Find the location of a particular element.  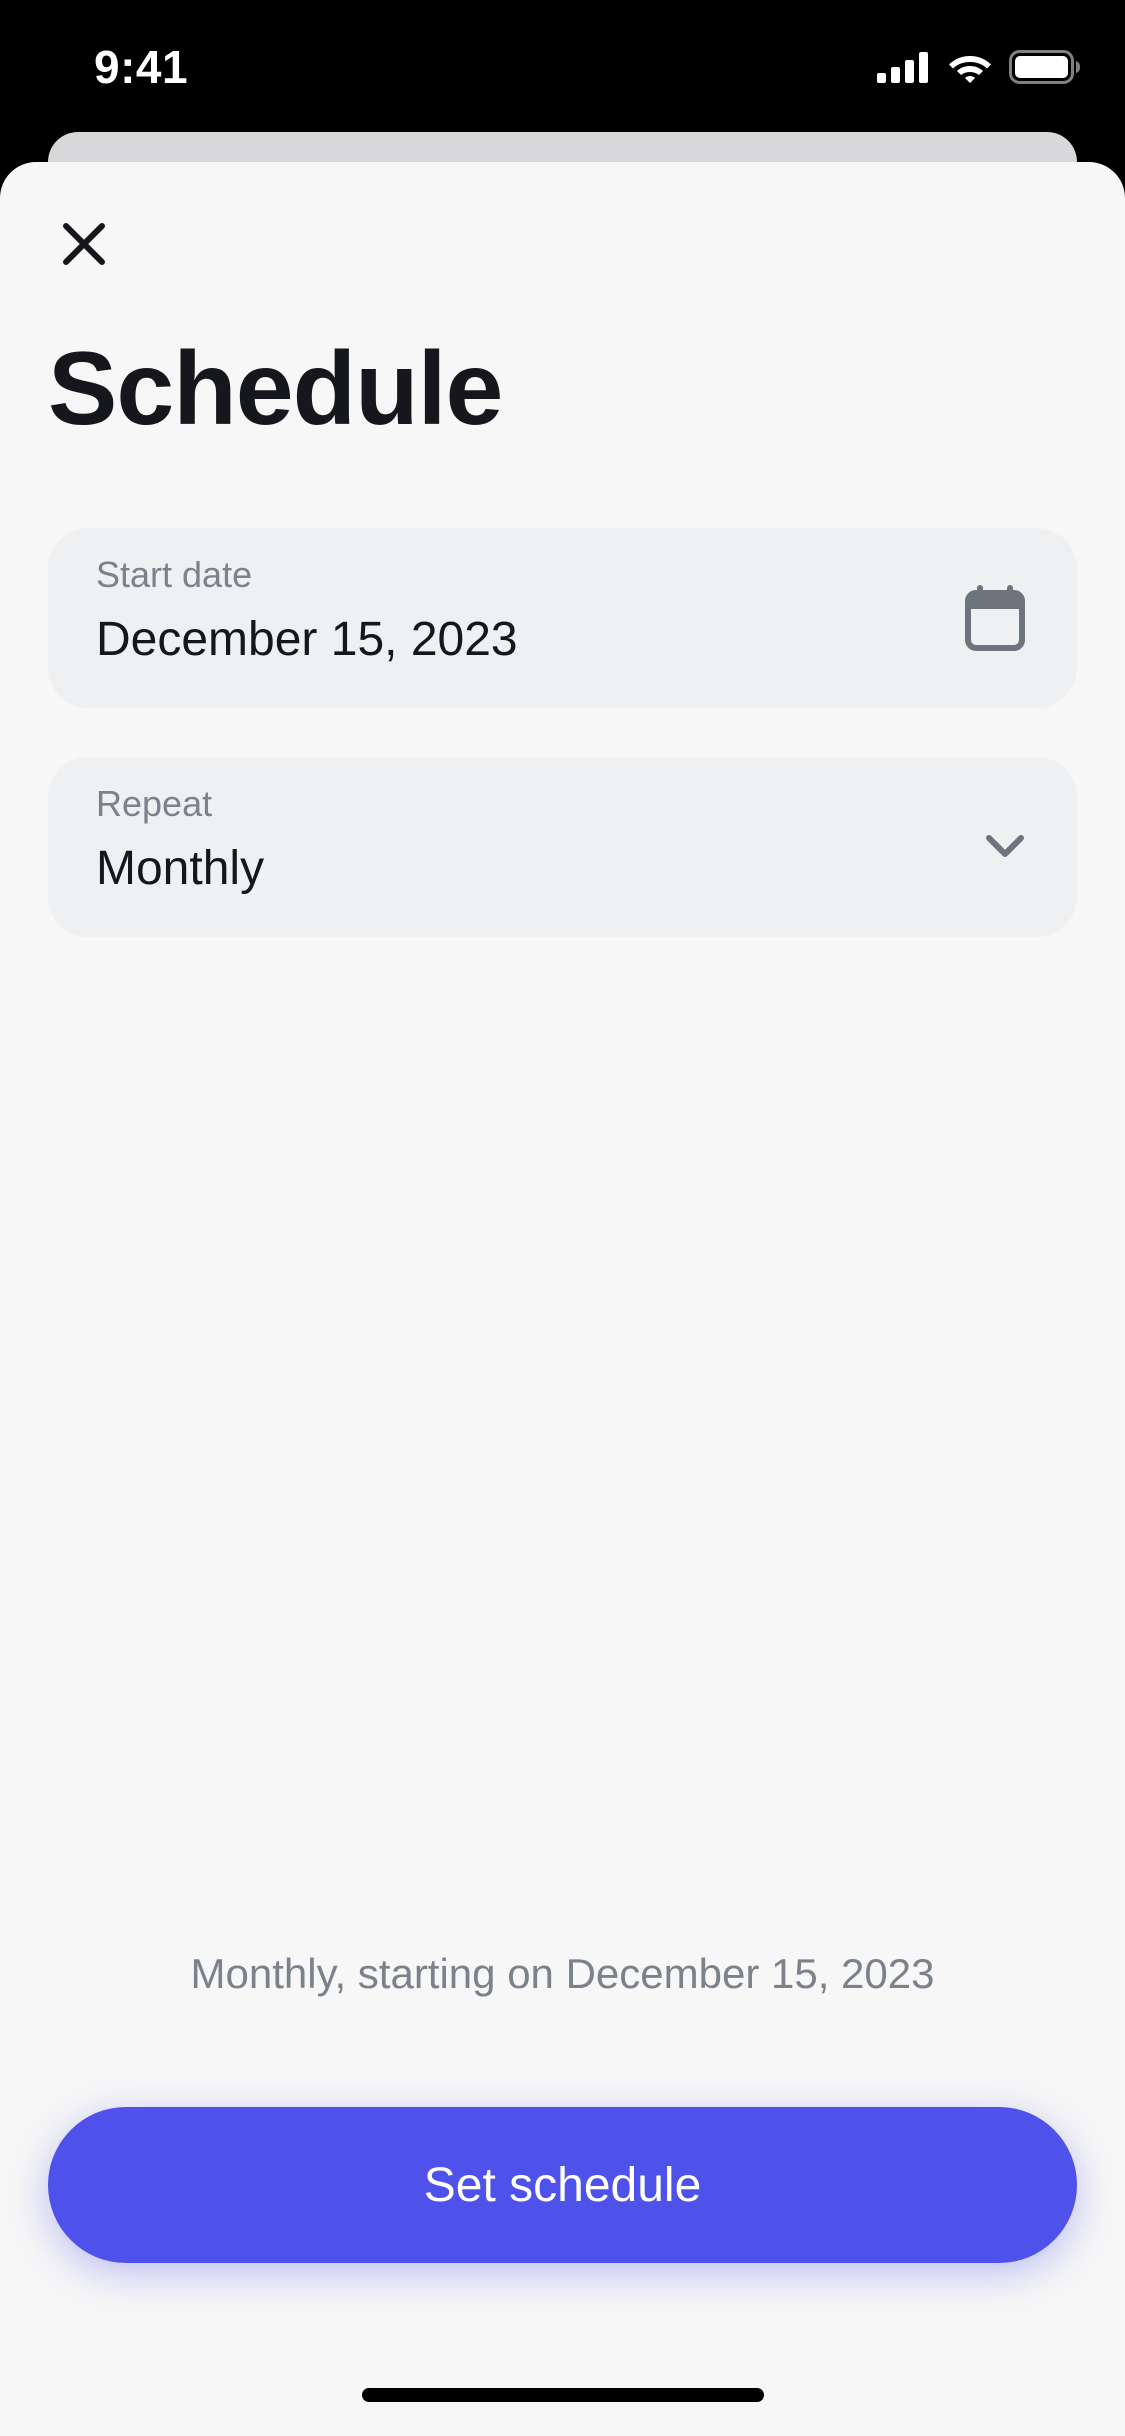

set-schedule-button-label: Set schedule is located at coordinates (562, 2185).